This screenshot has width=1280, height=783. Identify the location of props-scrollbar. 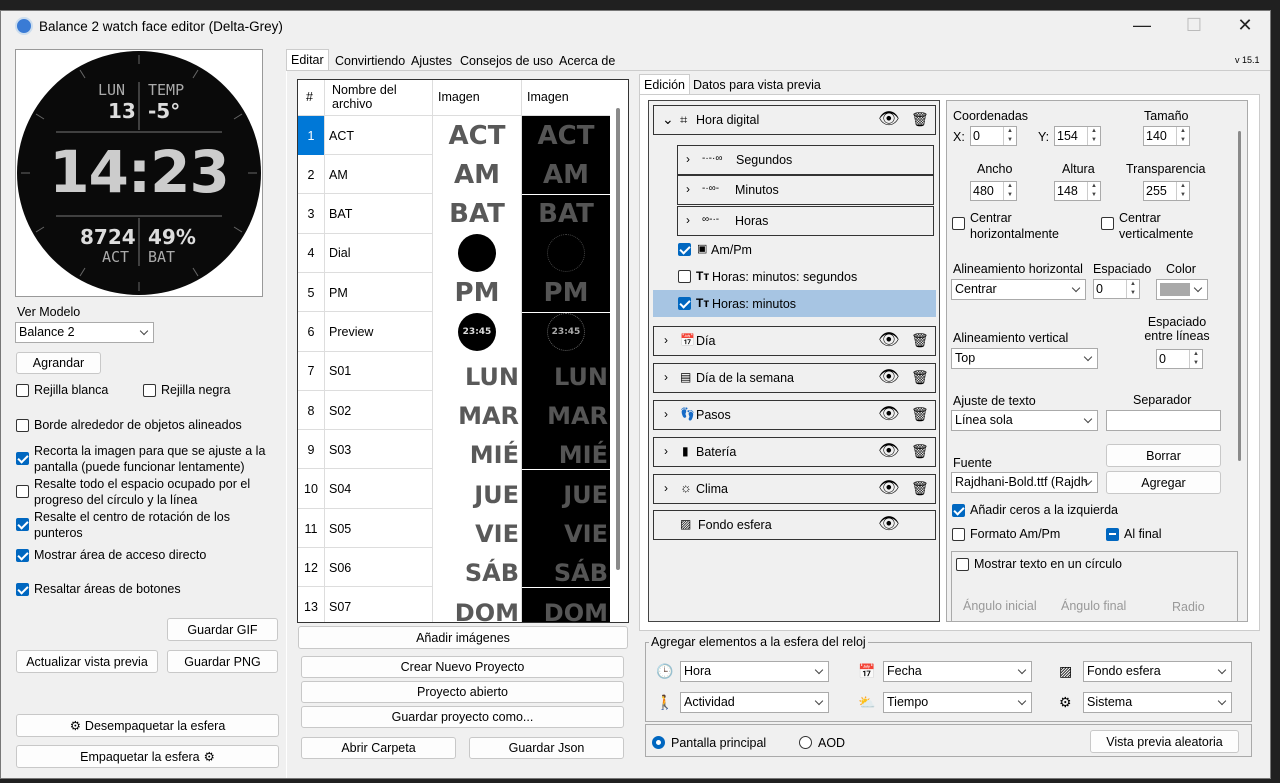
(1239, 296).